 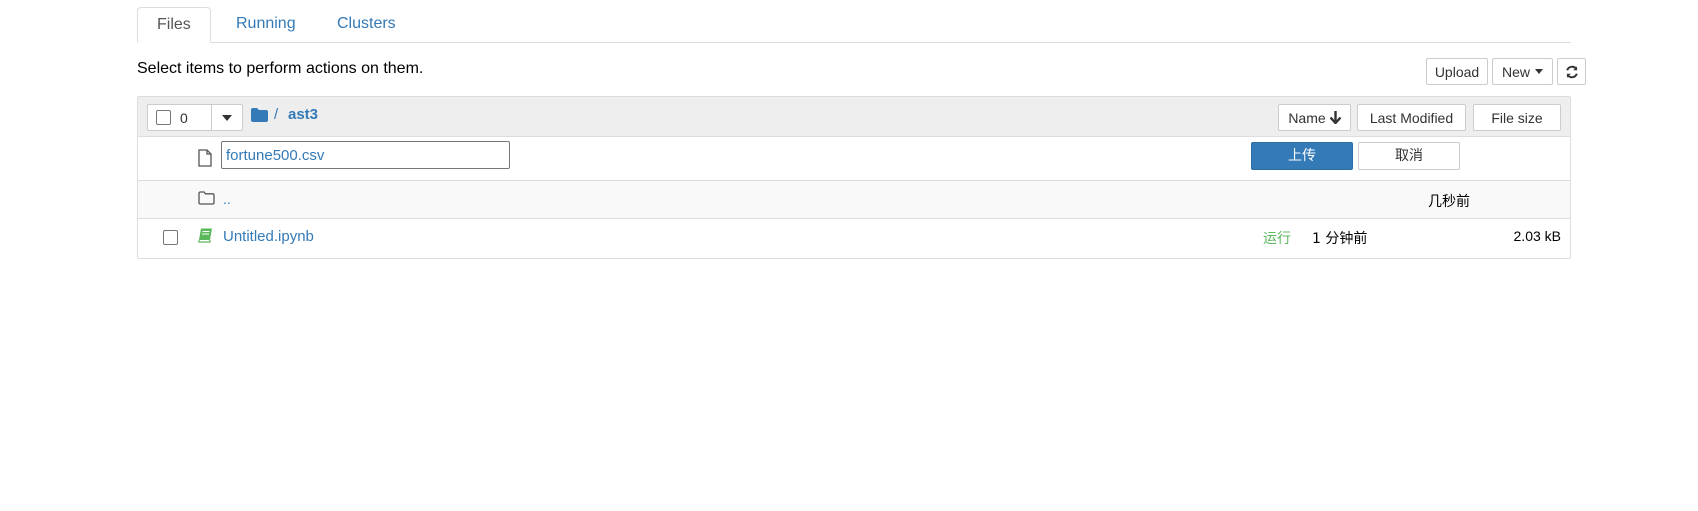 What do you see at coordinates (1307, 117) in the screenshot?
I see `sort-name-label: Name` at bounding box center [1307, 117].